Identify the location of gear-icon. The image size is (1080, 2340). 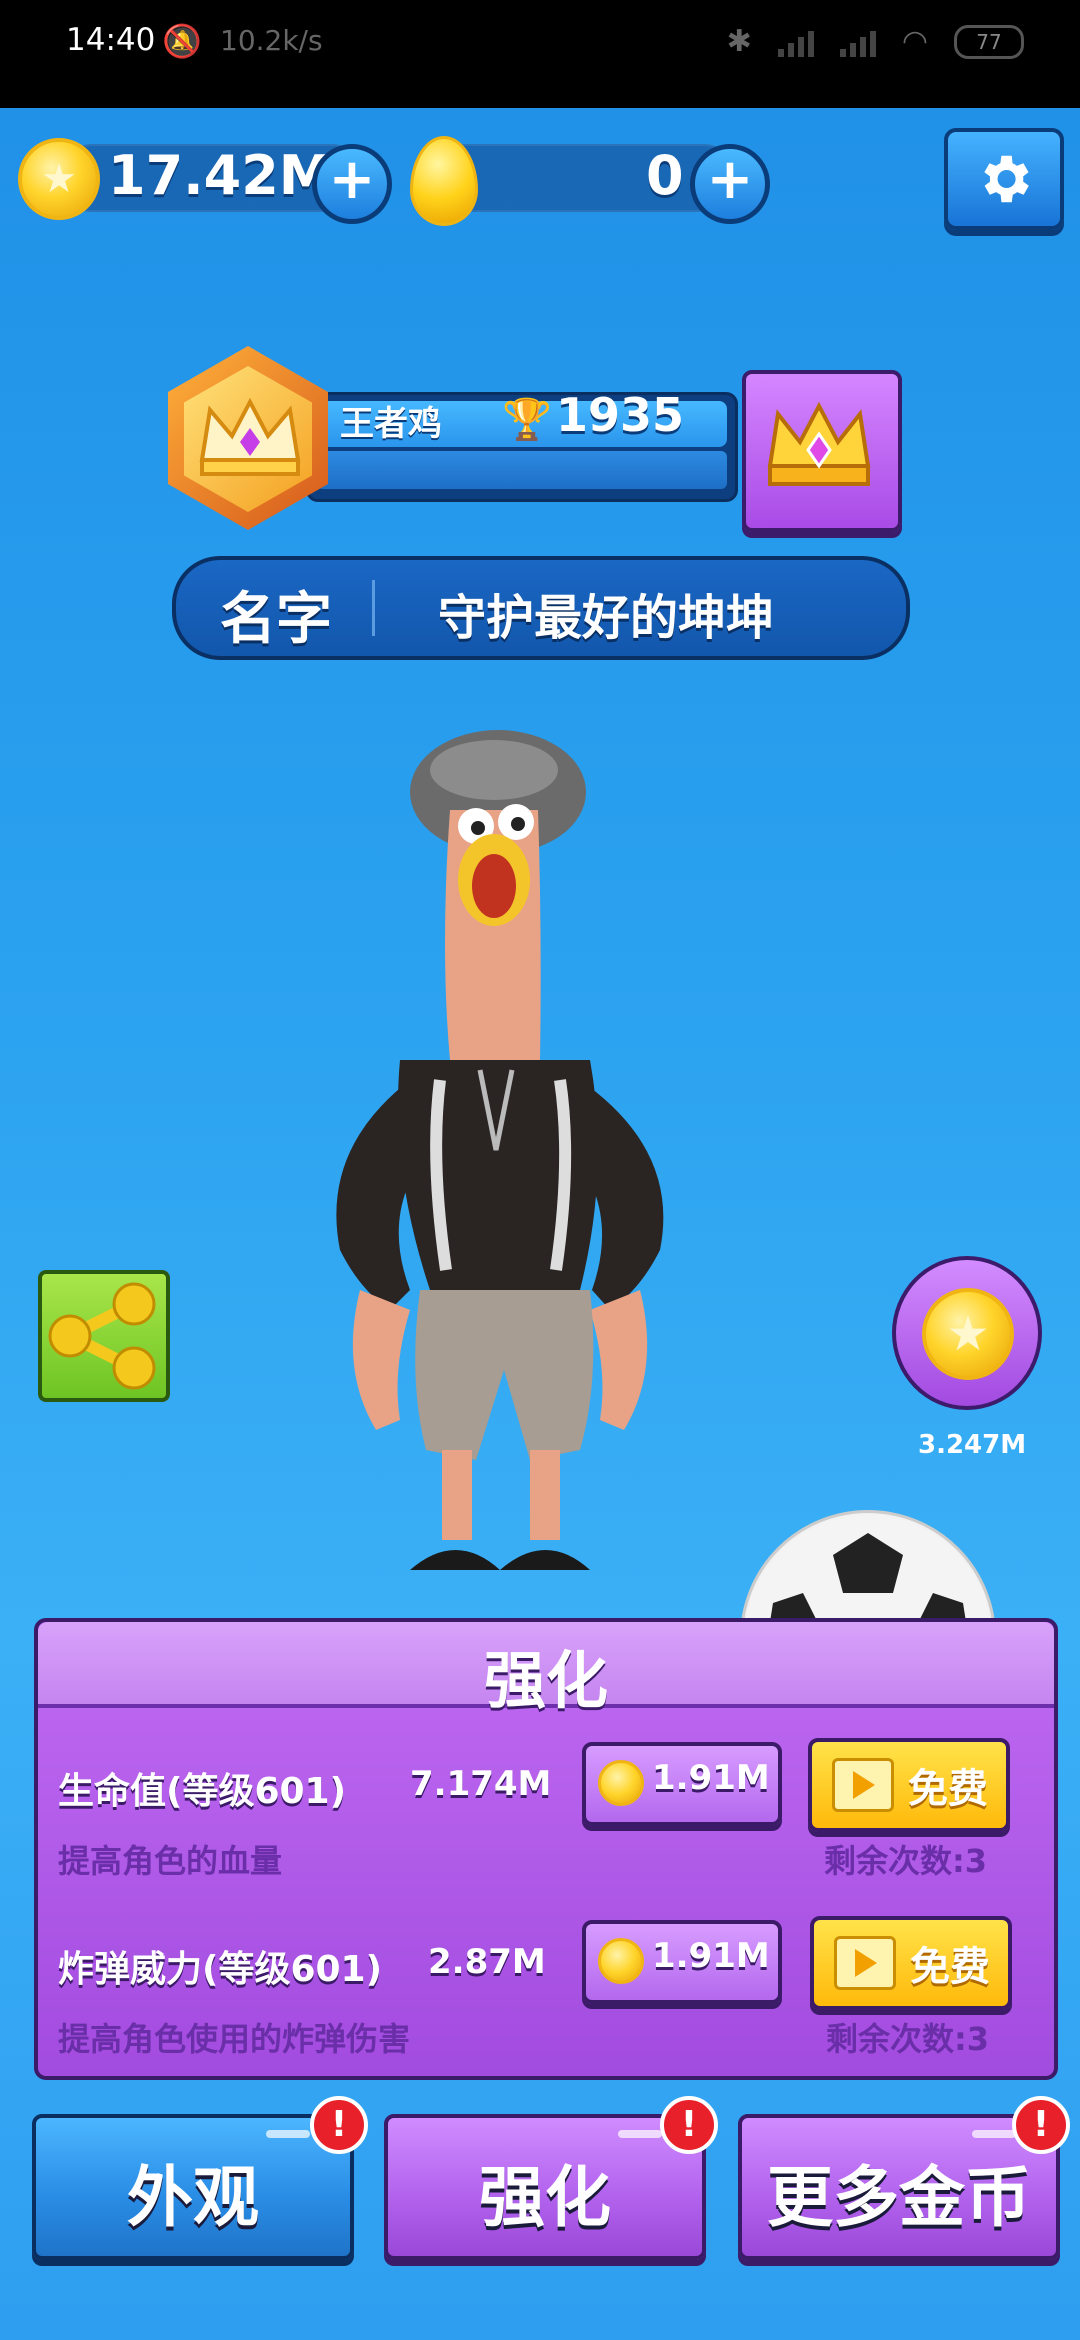
(1006, 179).